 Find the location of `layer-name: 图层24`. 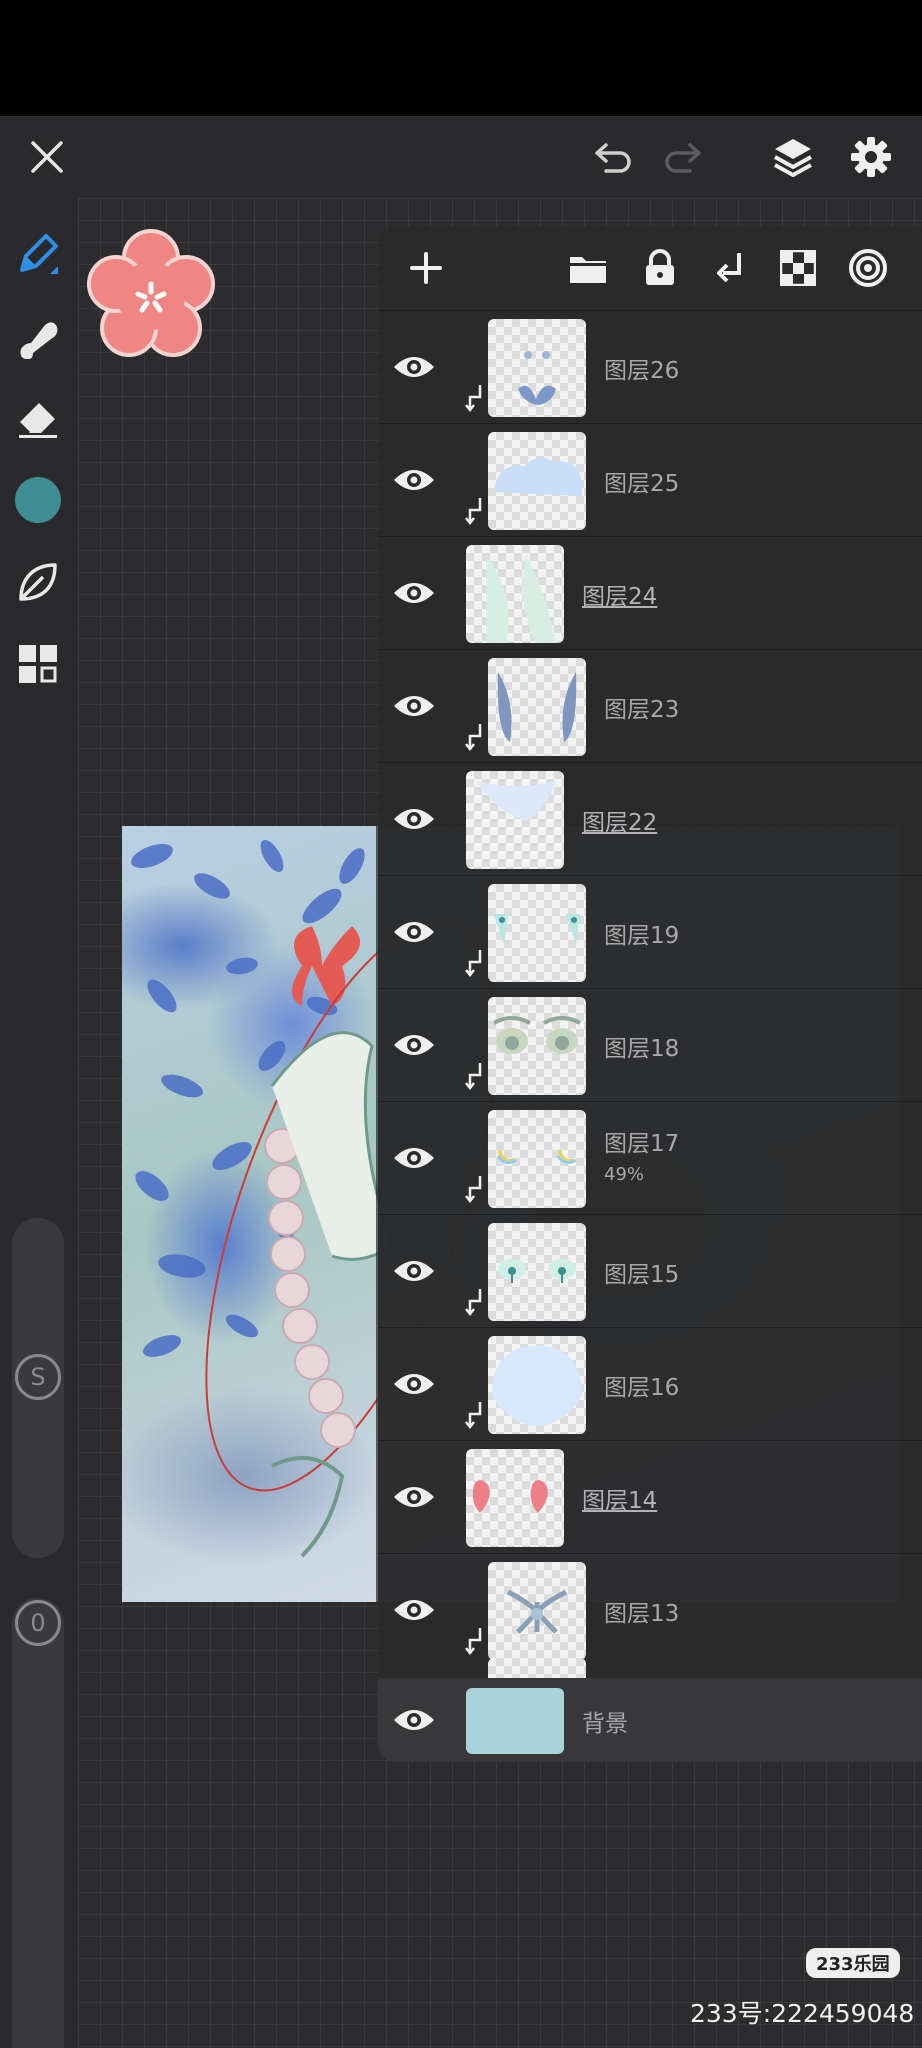

layer-name: 图层24 is located at coordinates (620, 597).